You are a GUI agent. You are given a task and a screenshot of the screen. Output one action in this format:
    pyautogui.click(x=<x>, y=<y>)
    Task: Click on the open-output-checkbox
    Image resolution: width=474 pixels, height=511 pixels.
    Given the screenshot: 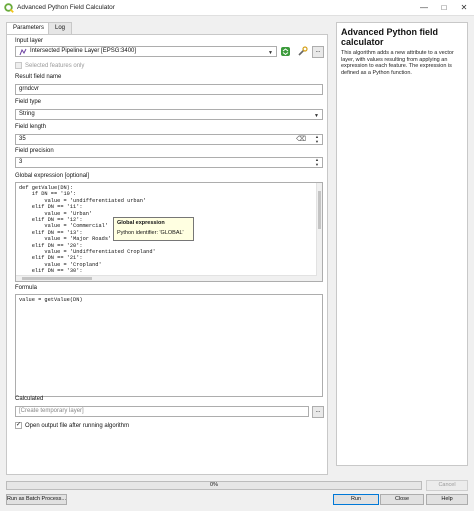 What is the action you would take?
    pyautogui.click(x=18, y=425)
    